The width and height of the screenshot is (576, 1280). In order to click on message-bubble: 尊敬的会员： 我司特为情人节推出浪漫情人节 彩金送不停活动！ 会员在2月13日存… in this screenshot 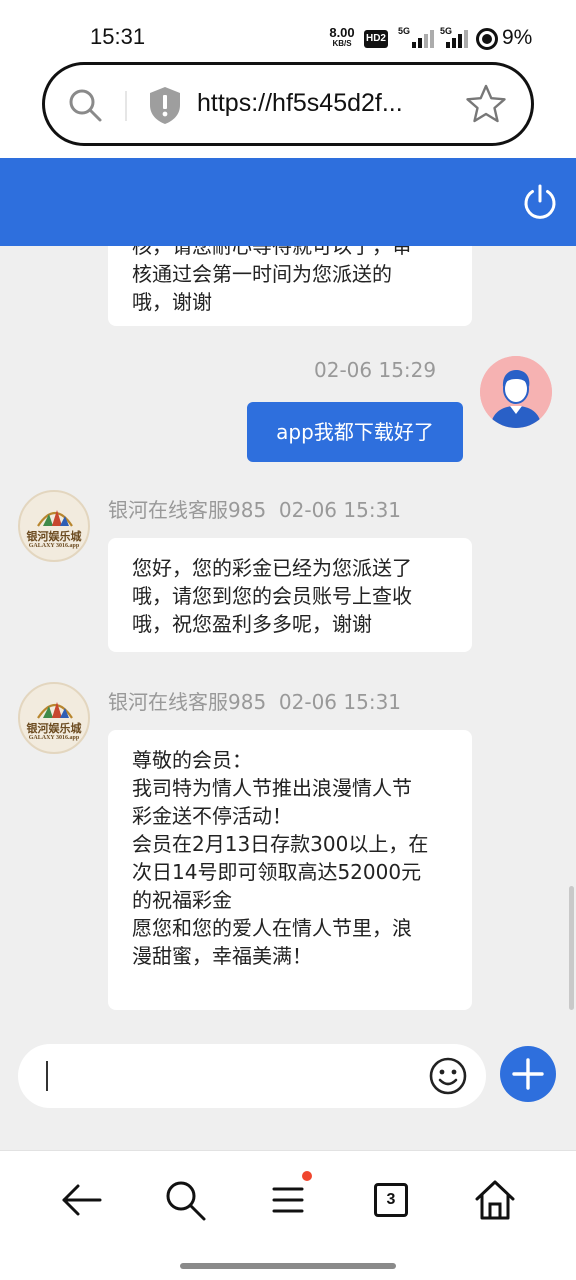, I will do `click(290, 870)`.